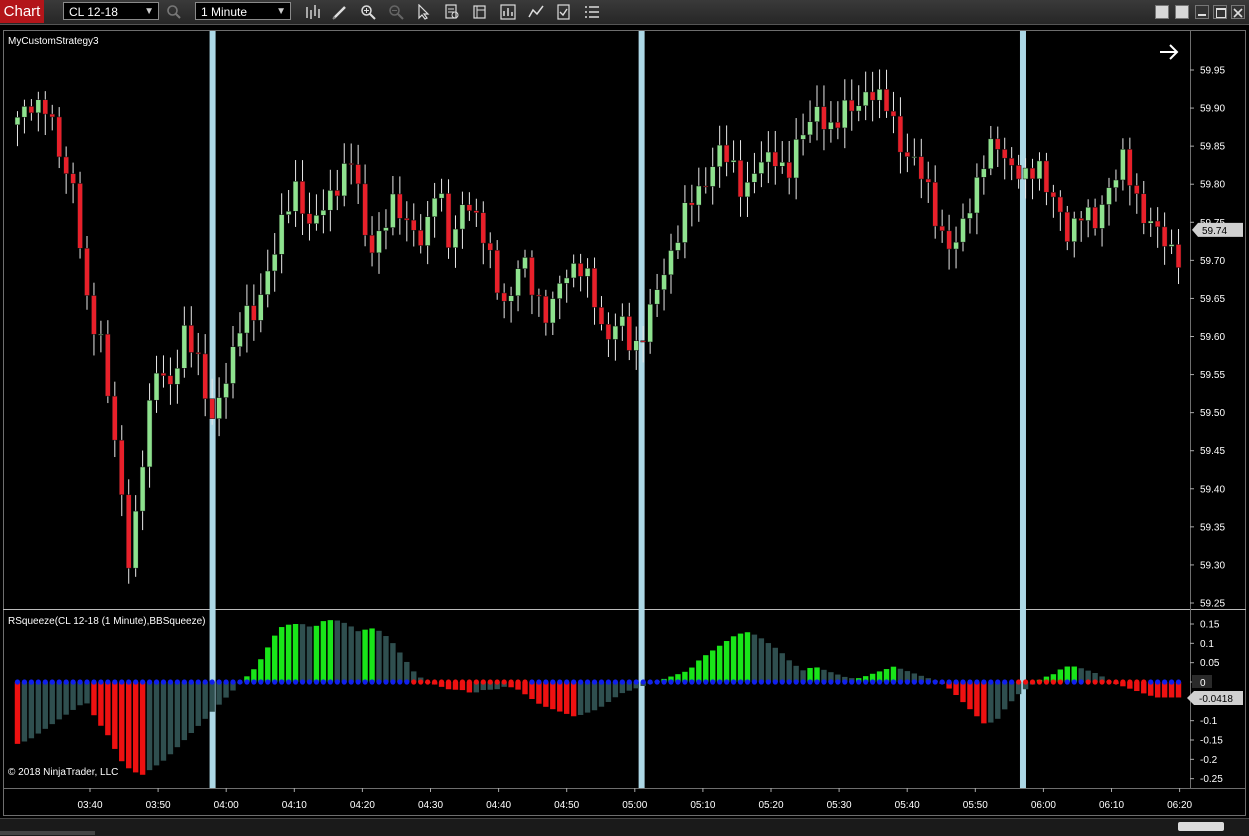 Image resolution: width=1249 pixels, height=836 pixels. I want to click on price-tick-label: 59.85, so click(1212, 147).